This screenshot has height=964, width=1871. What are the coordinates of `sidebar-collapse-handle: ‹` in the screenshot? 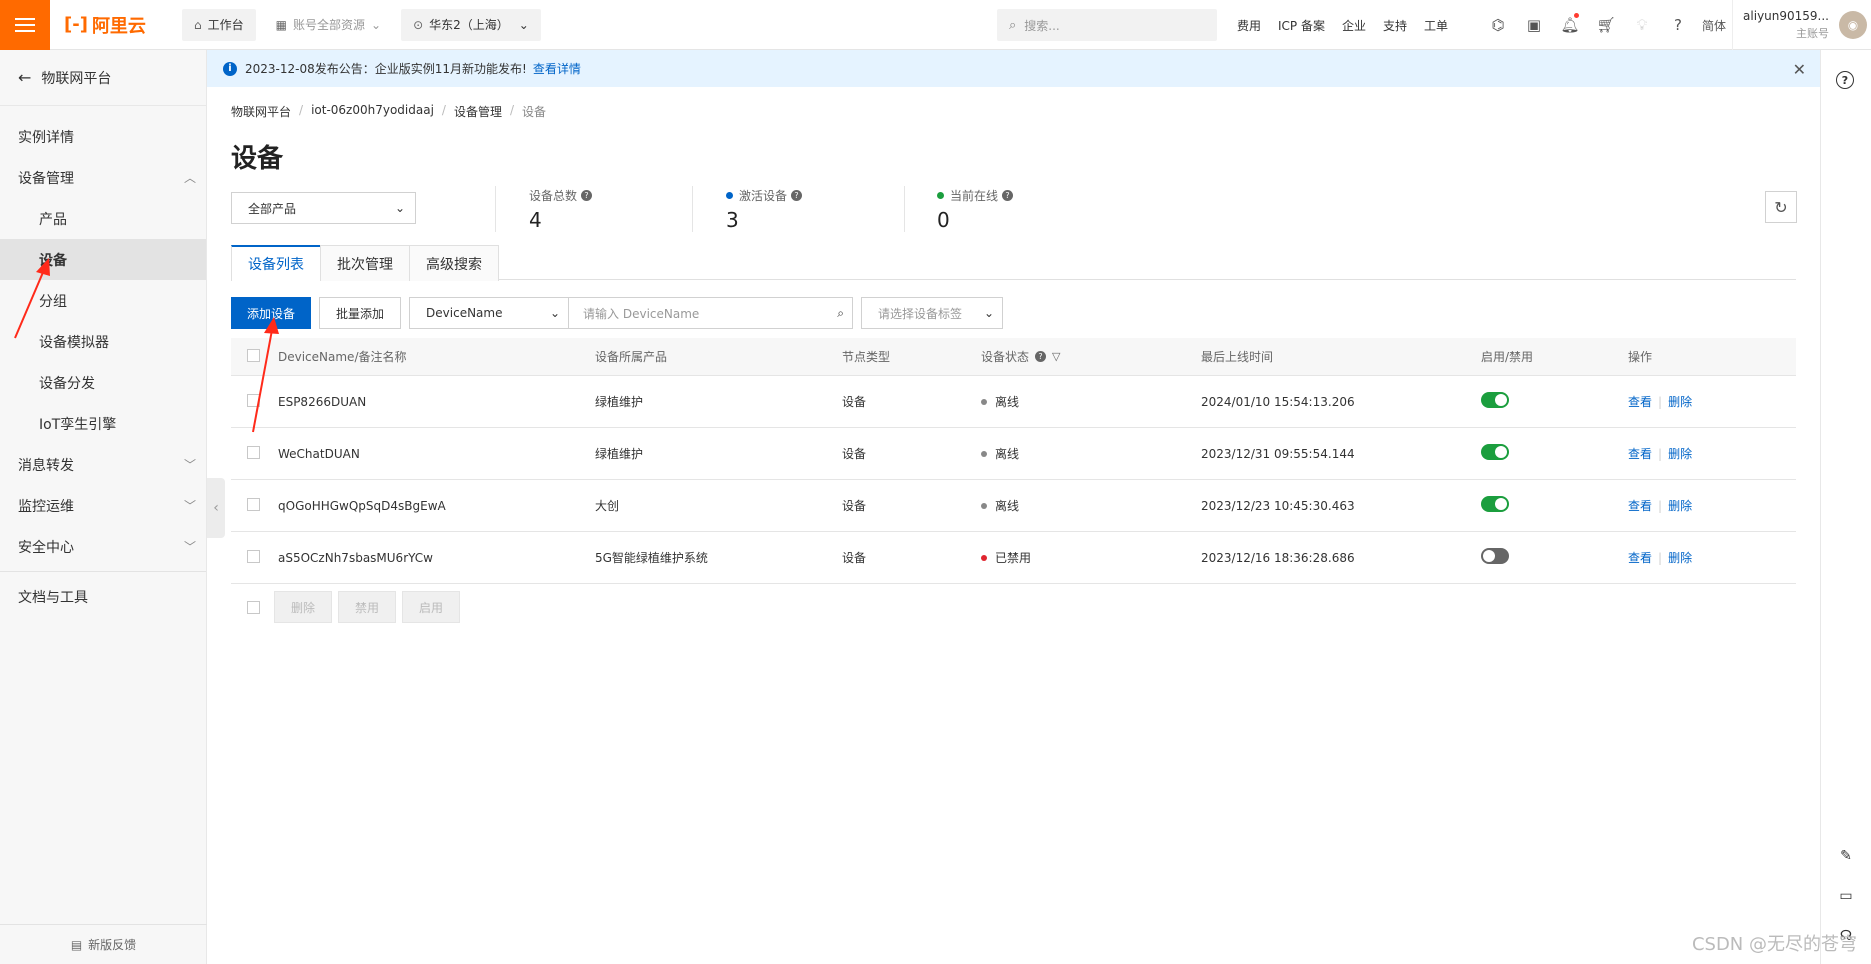 It's located at (216, 508).